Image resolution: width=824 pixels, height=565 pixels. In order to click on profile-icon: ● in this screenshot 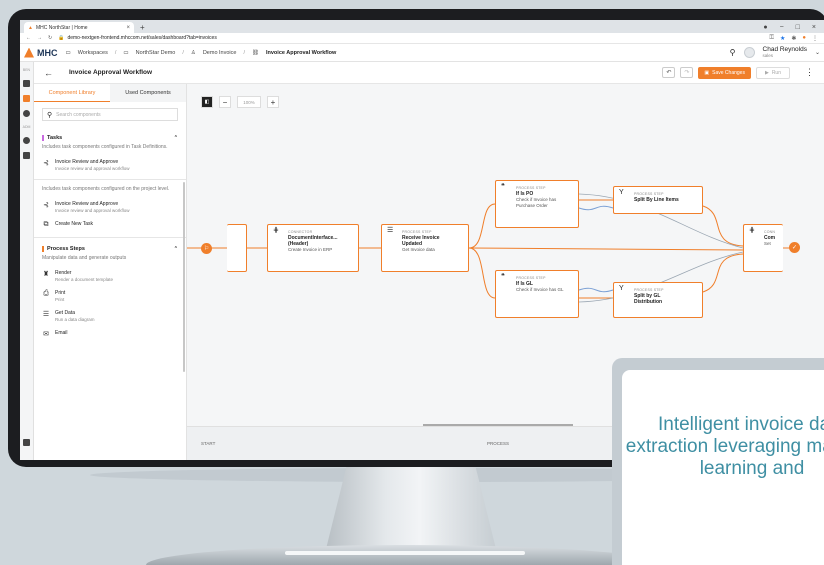, I will do `click(804, 38)`.